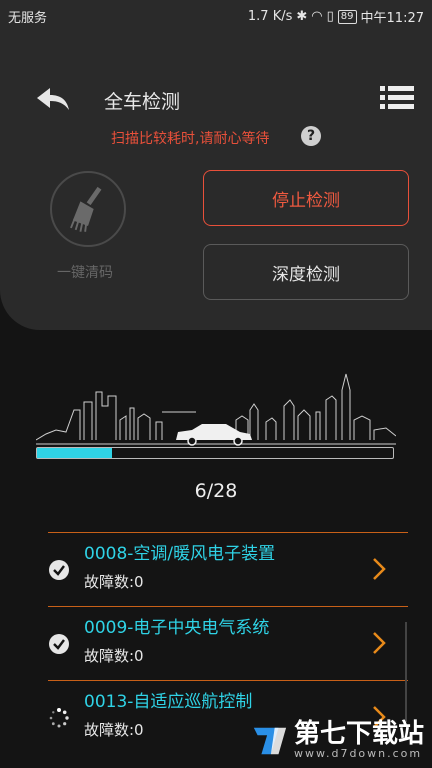 This screenshot has height=768, width=432. I want to click on one-key-clear-button, so click(88, 209).